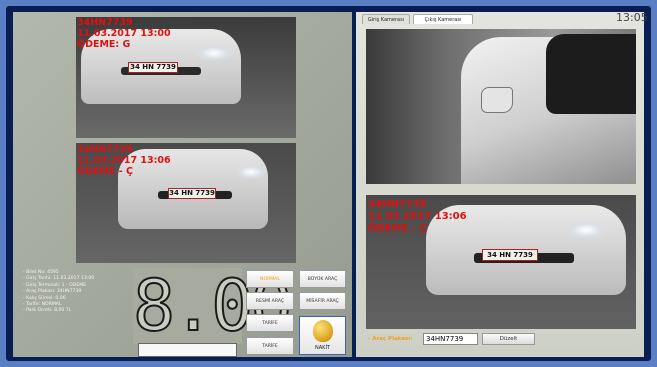  What do you see at coordinates (390, 339) in the screenshot?
I see `plate-label: - Araç Plakası:` at bounding box center [390, 339].